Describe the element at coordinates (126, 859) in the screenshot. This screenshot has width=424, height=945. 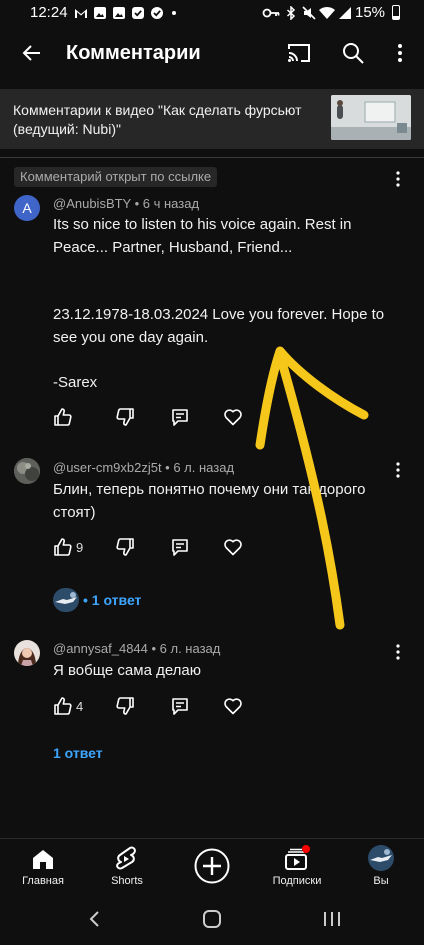
I see `shorts-icon` at that location.